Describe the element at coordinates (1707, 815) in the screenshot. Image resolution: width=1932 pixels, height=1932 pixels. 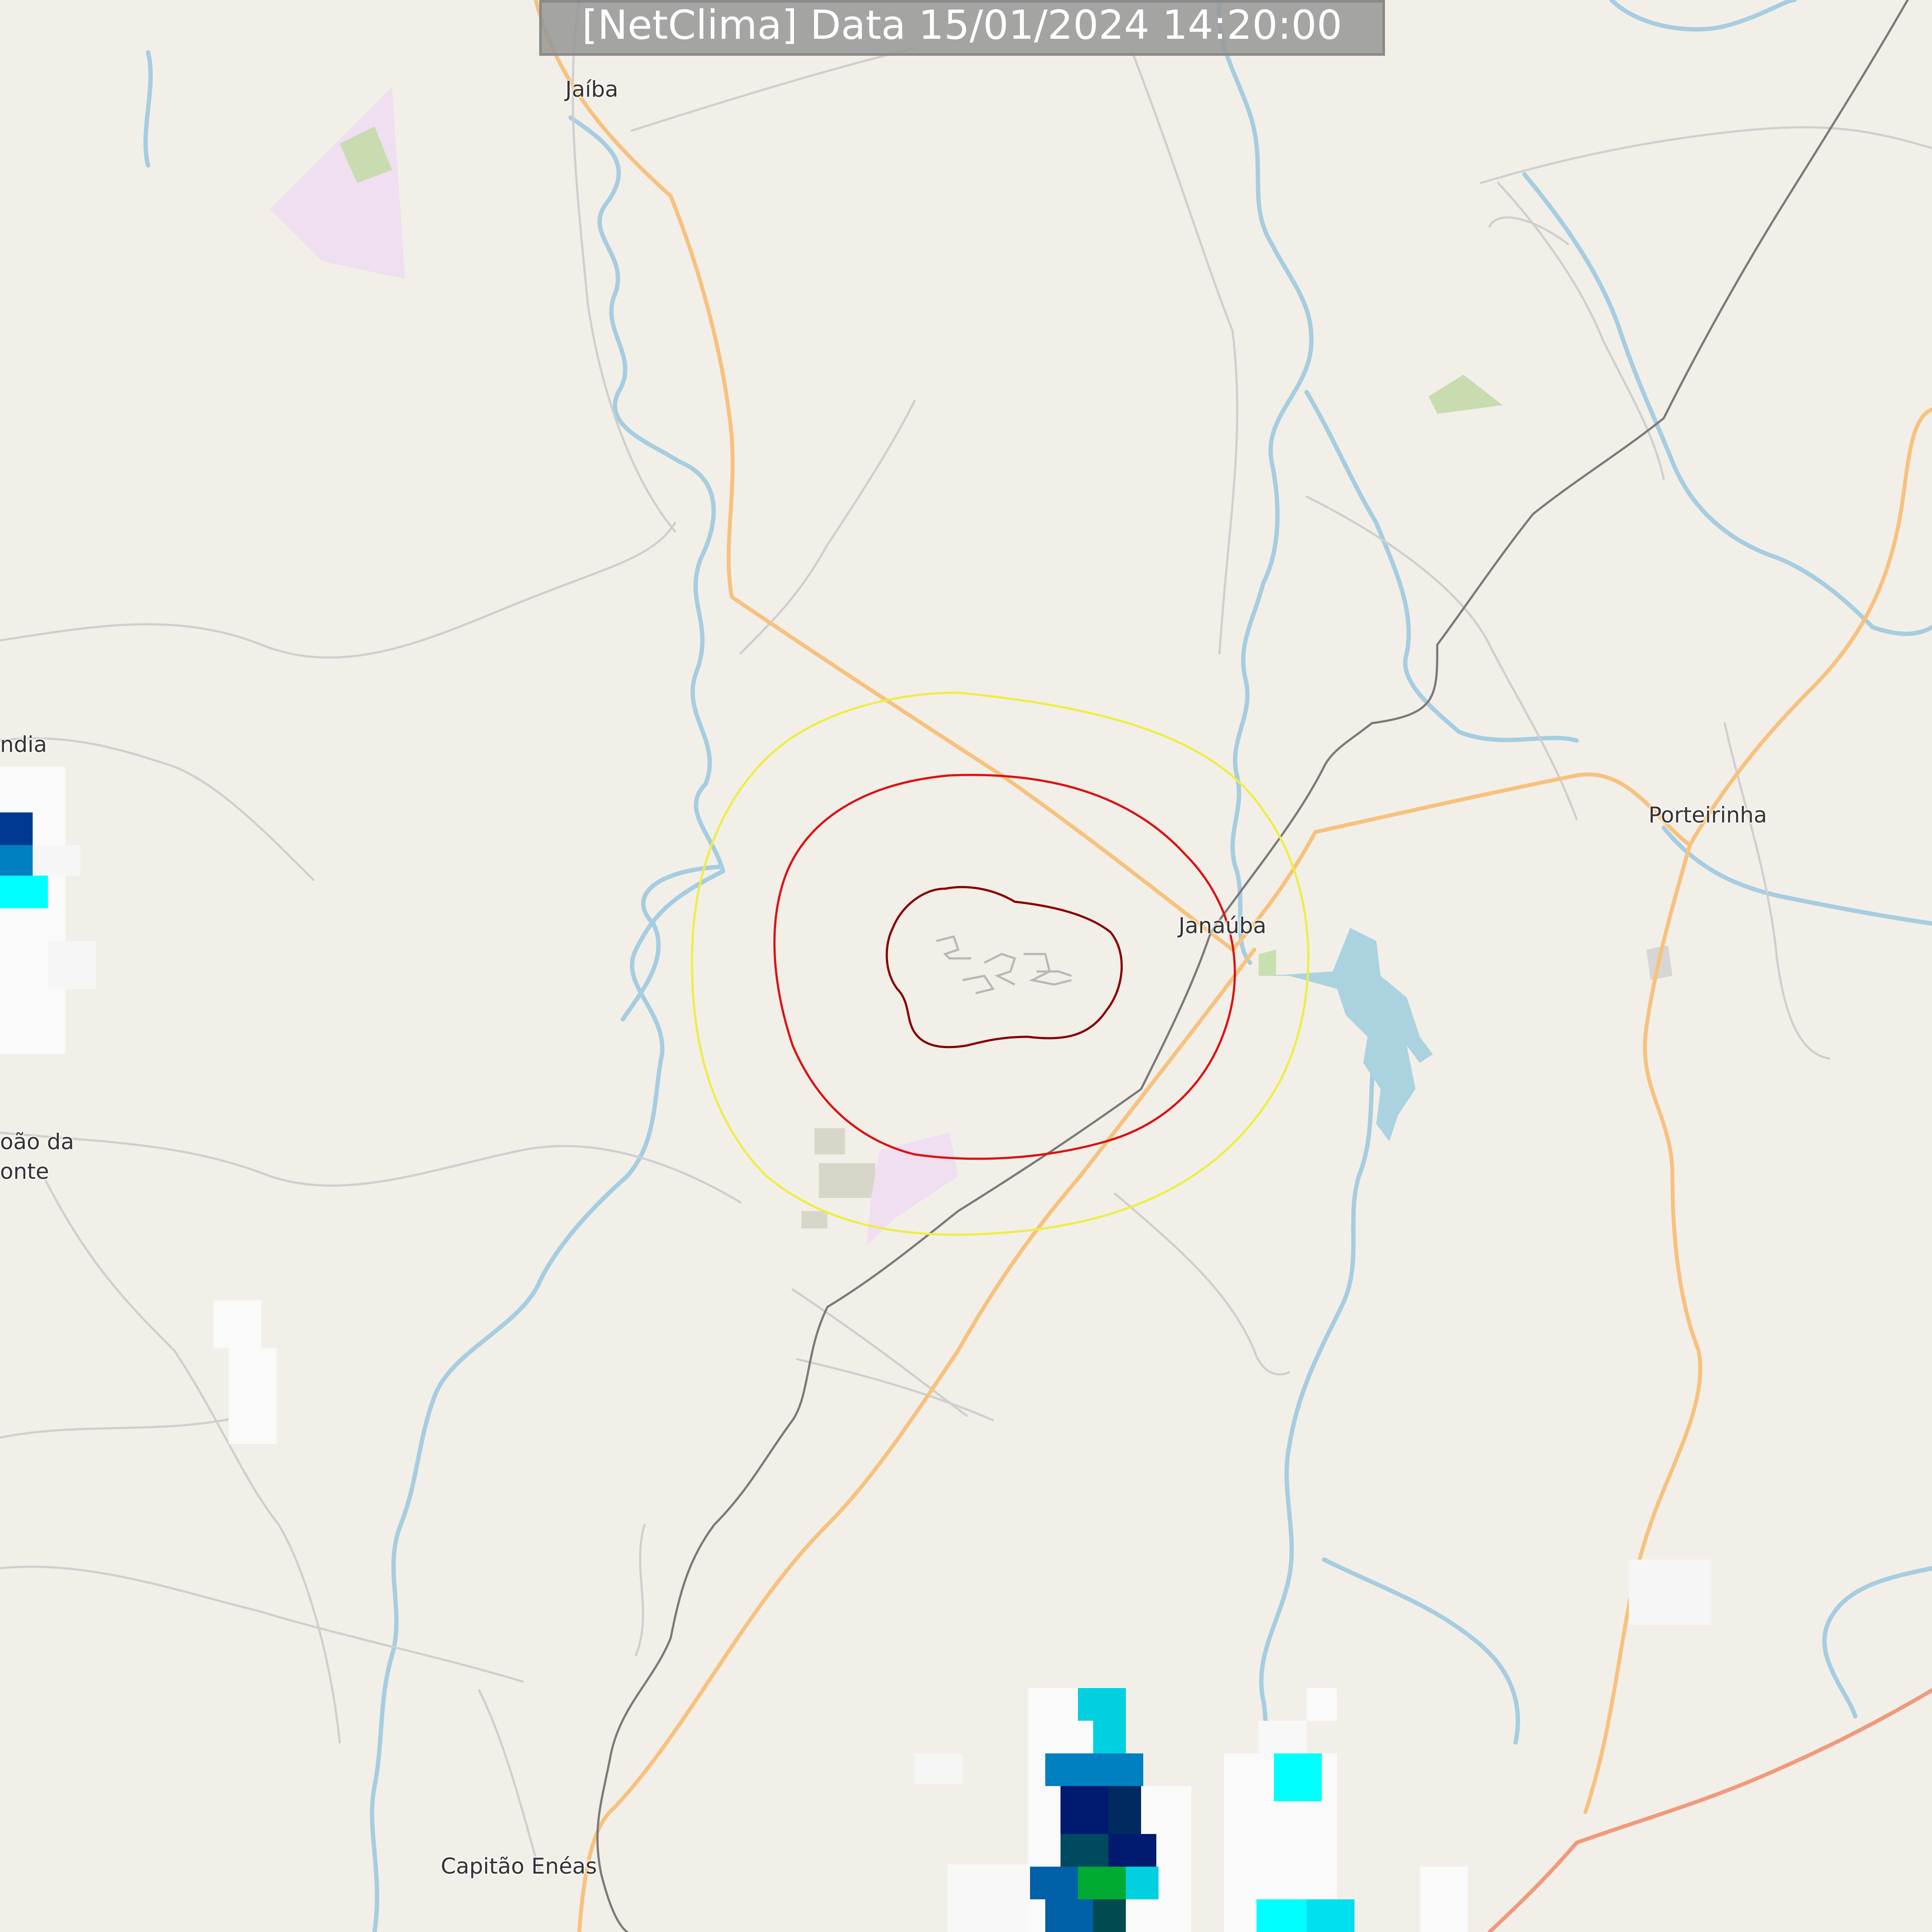
I see `place-label-porteirinha: Porteirinha` at that location.